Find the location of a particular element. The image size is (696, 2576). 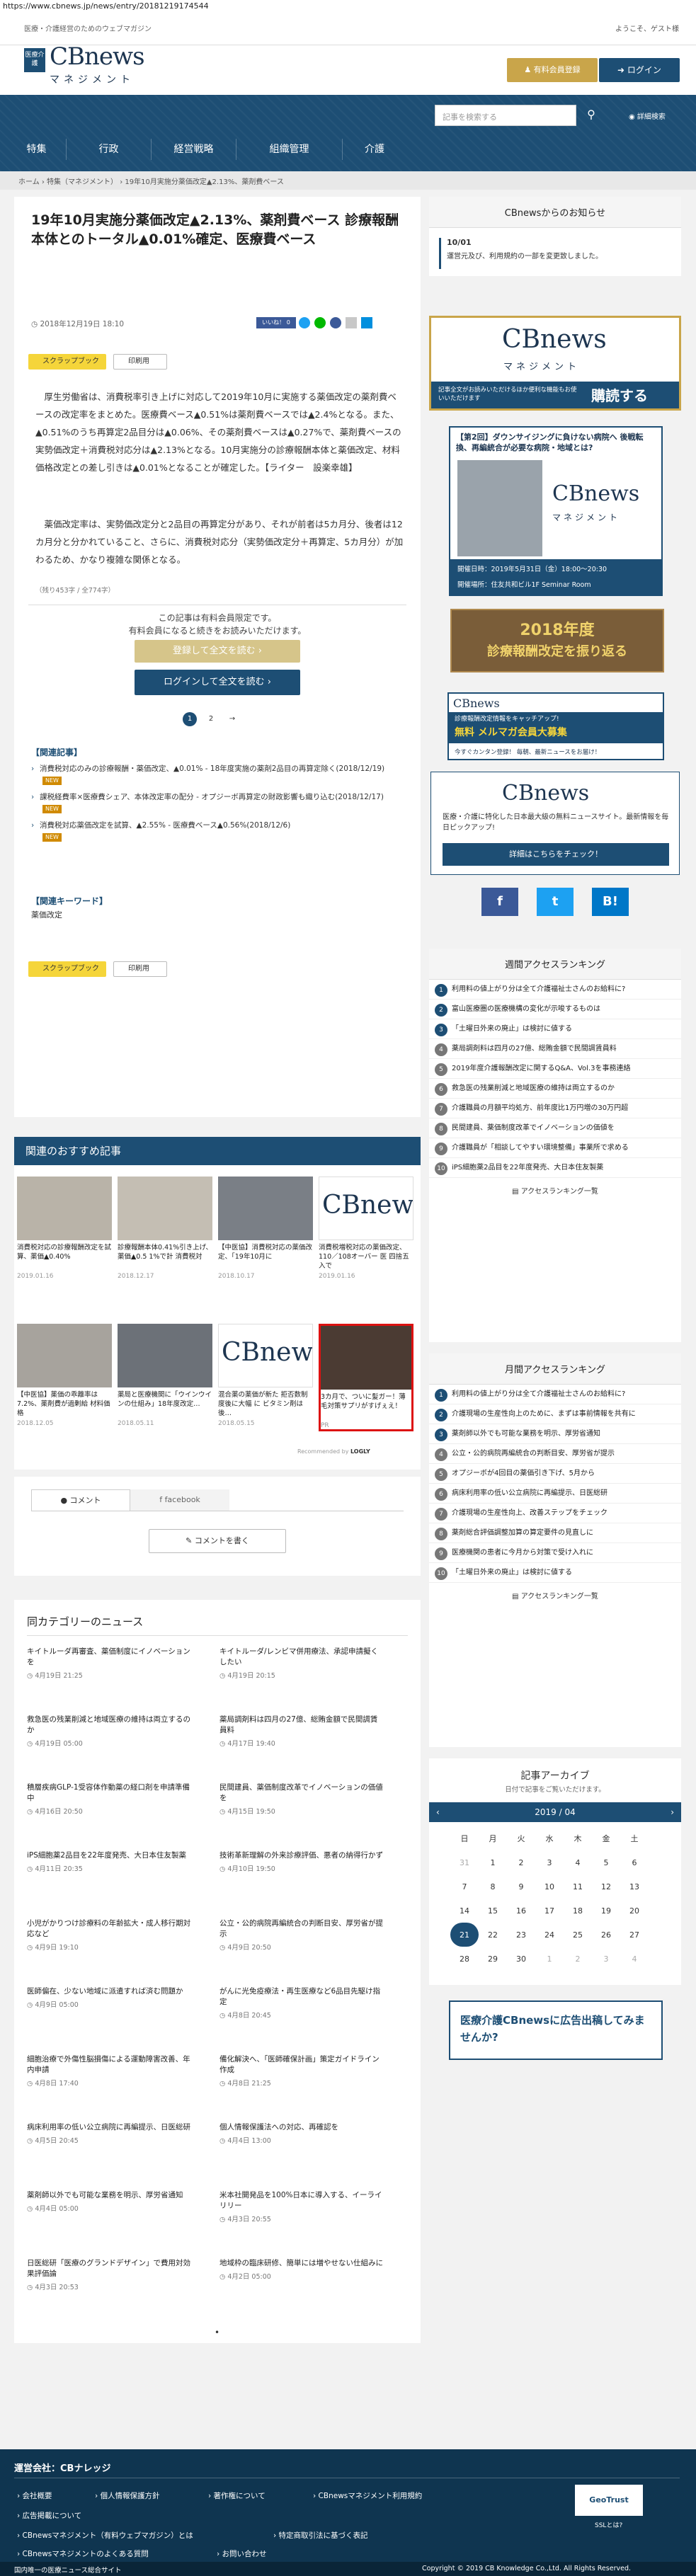

news-item: 医師偏在、少ない地域に派遣すれば済む問題か ◷ 4月9日 05:00 is located at coordinates (109, 1998).